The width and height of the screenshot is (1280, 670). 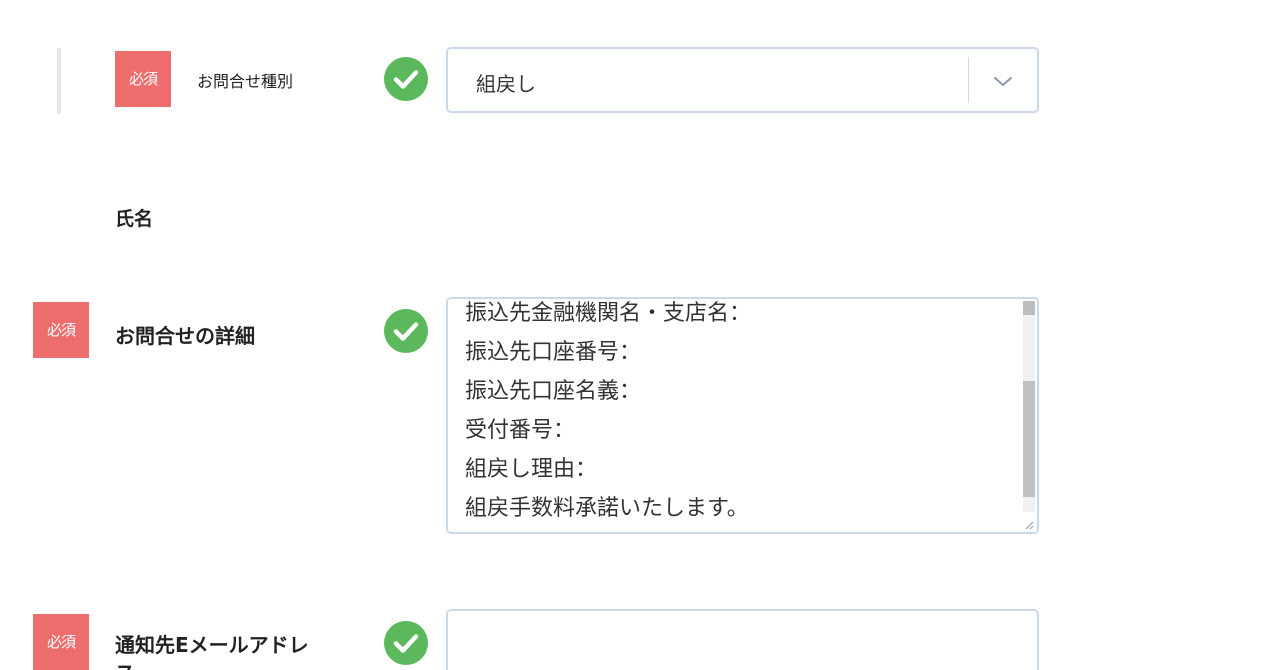 I want to click on email-input, so click(x=742, y=639).